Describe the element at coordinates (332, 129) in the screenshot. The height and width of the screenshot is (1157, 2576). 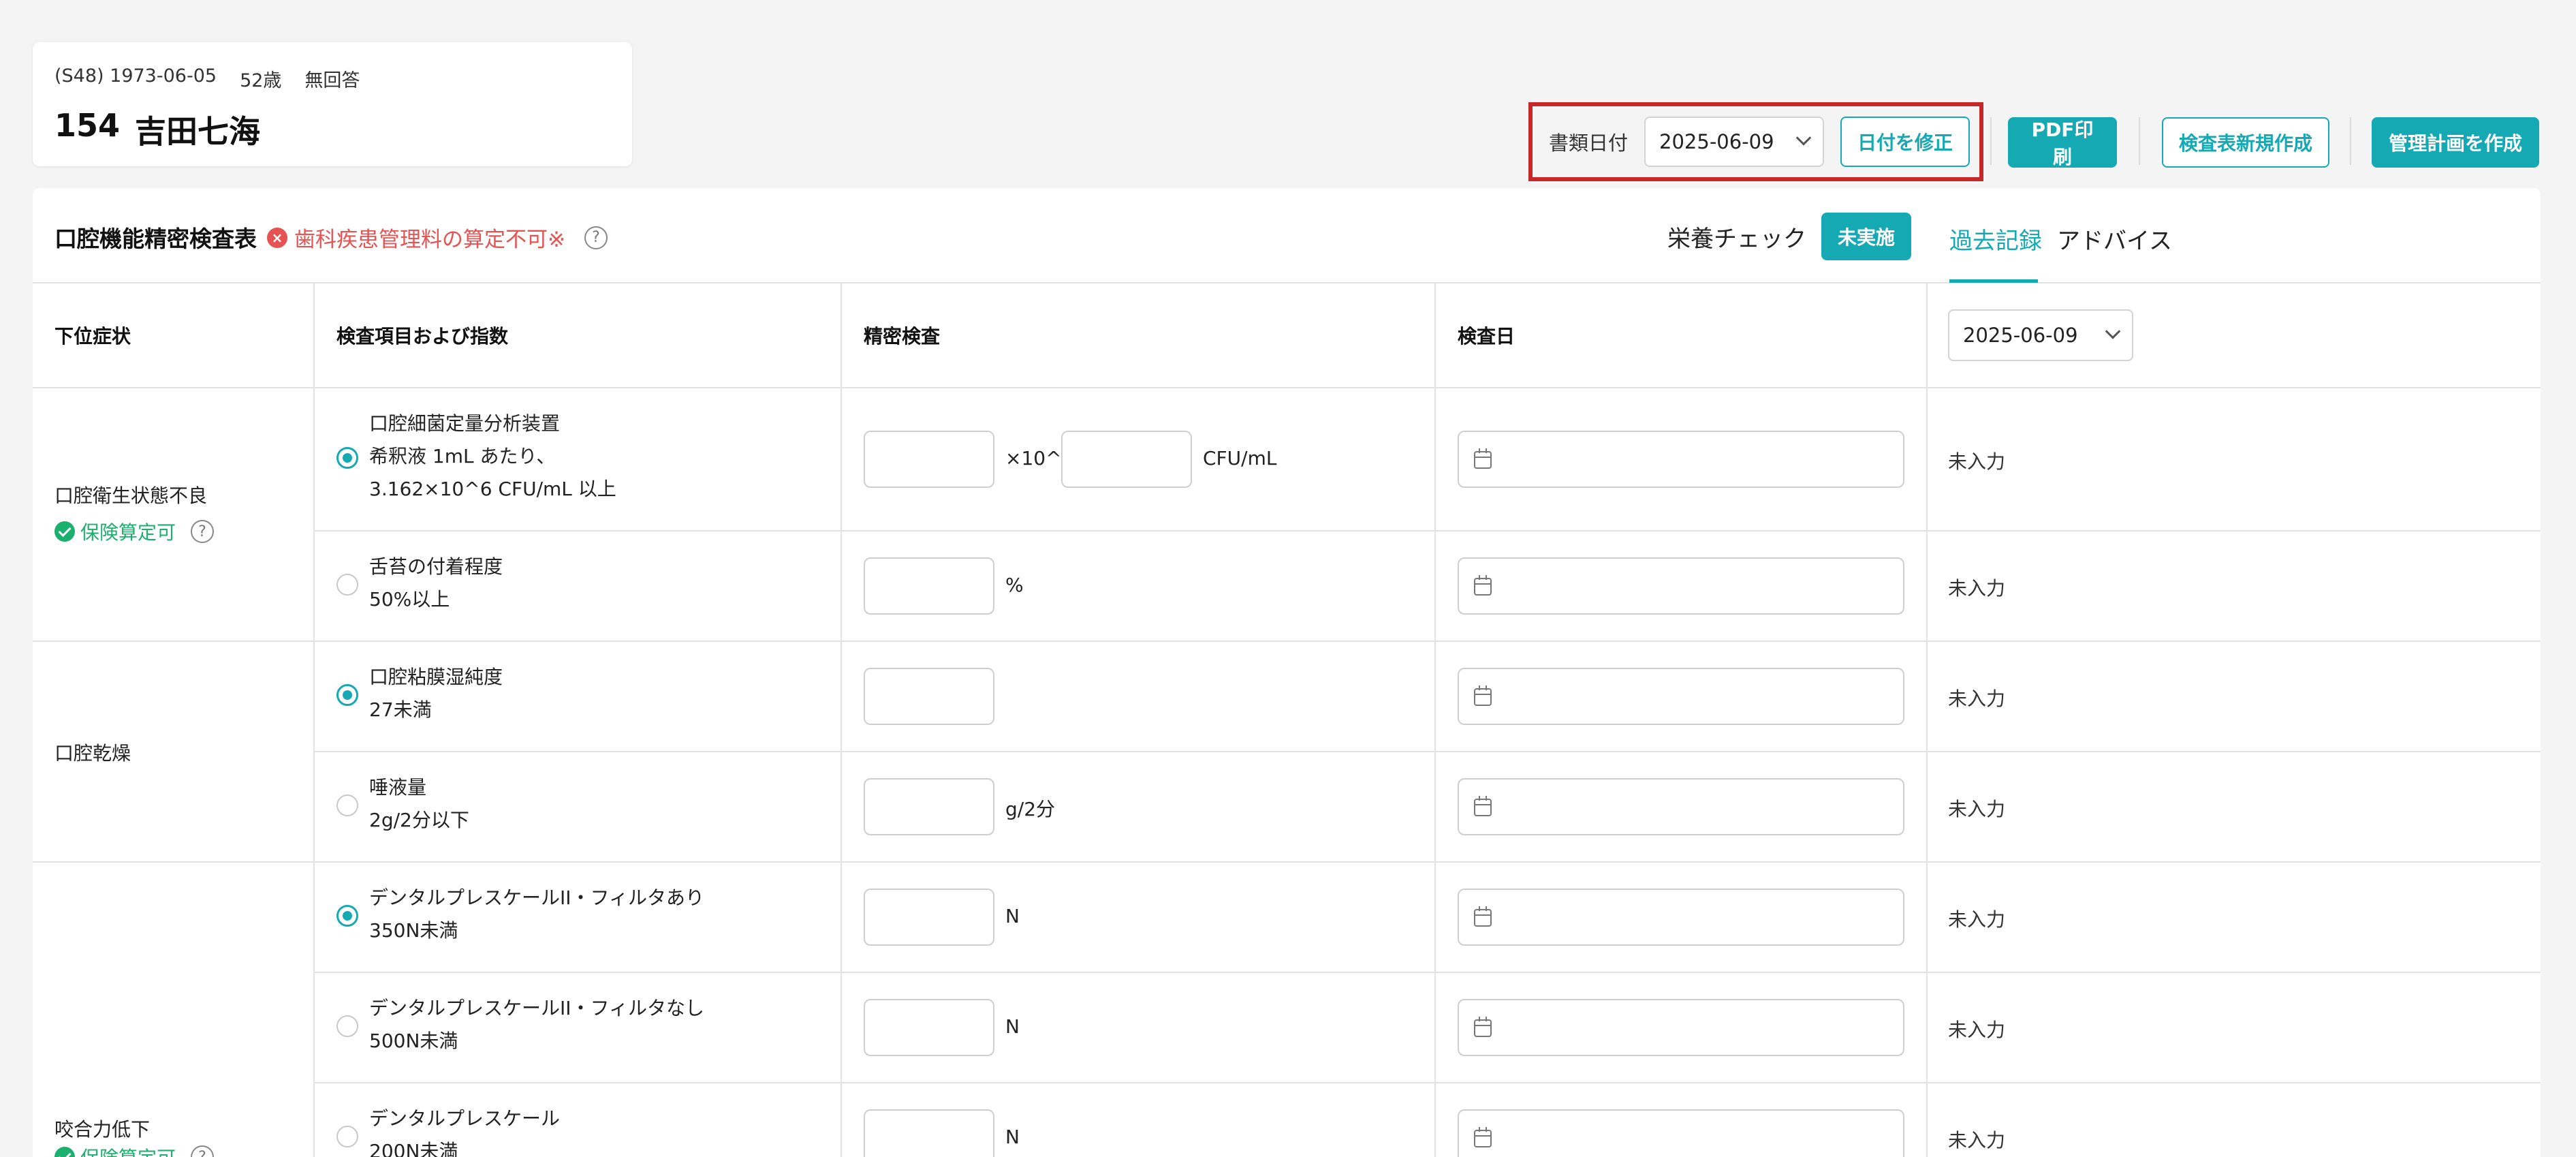
I see `patient-name-row: 154 吉田七海` at that location.